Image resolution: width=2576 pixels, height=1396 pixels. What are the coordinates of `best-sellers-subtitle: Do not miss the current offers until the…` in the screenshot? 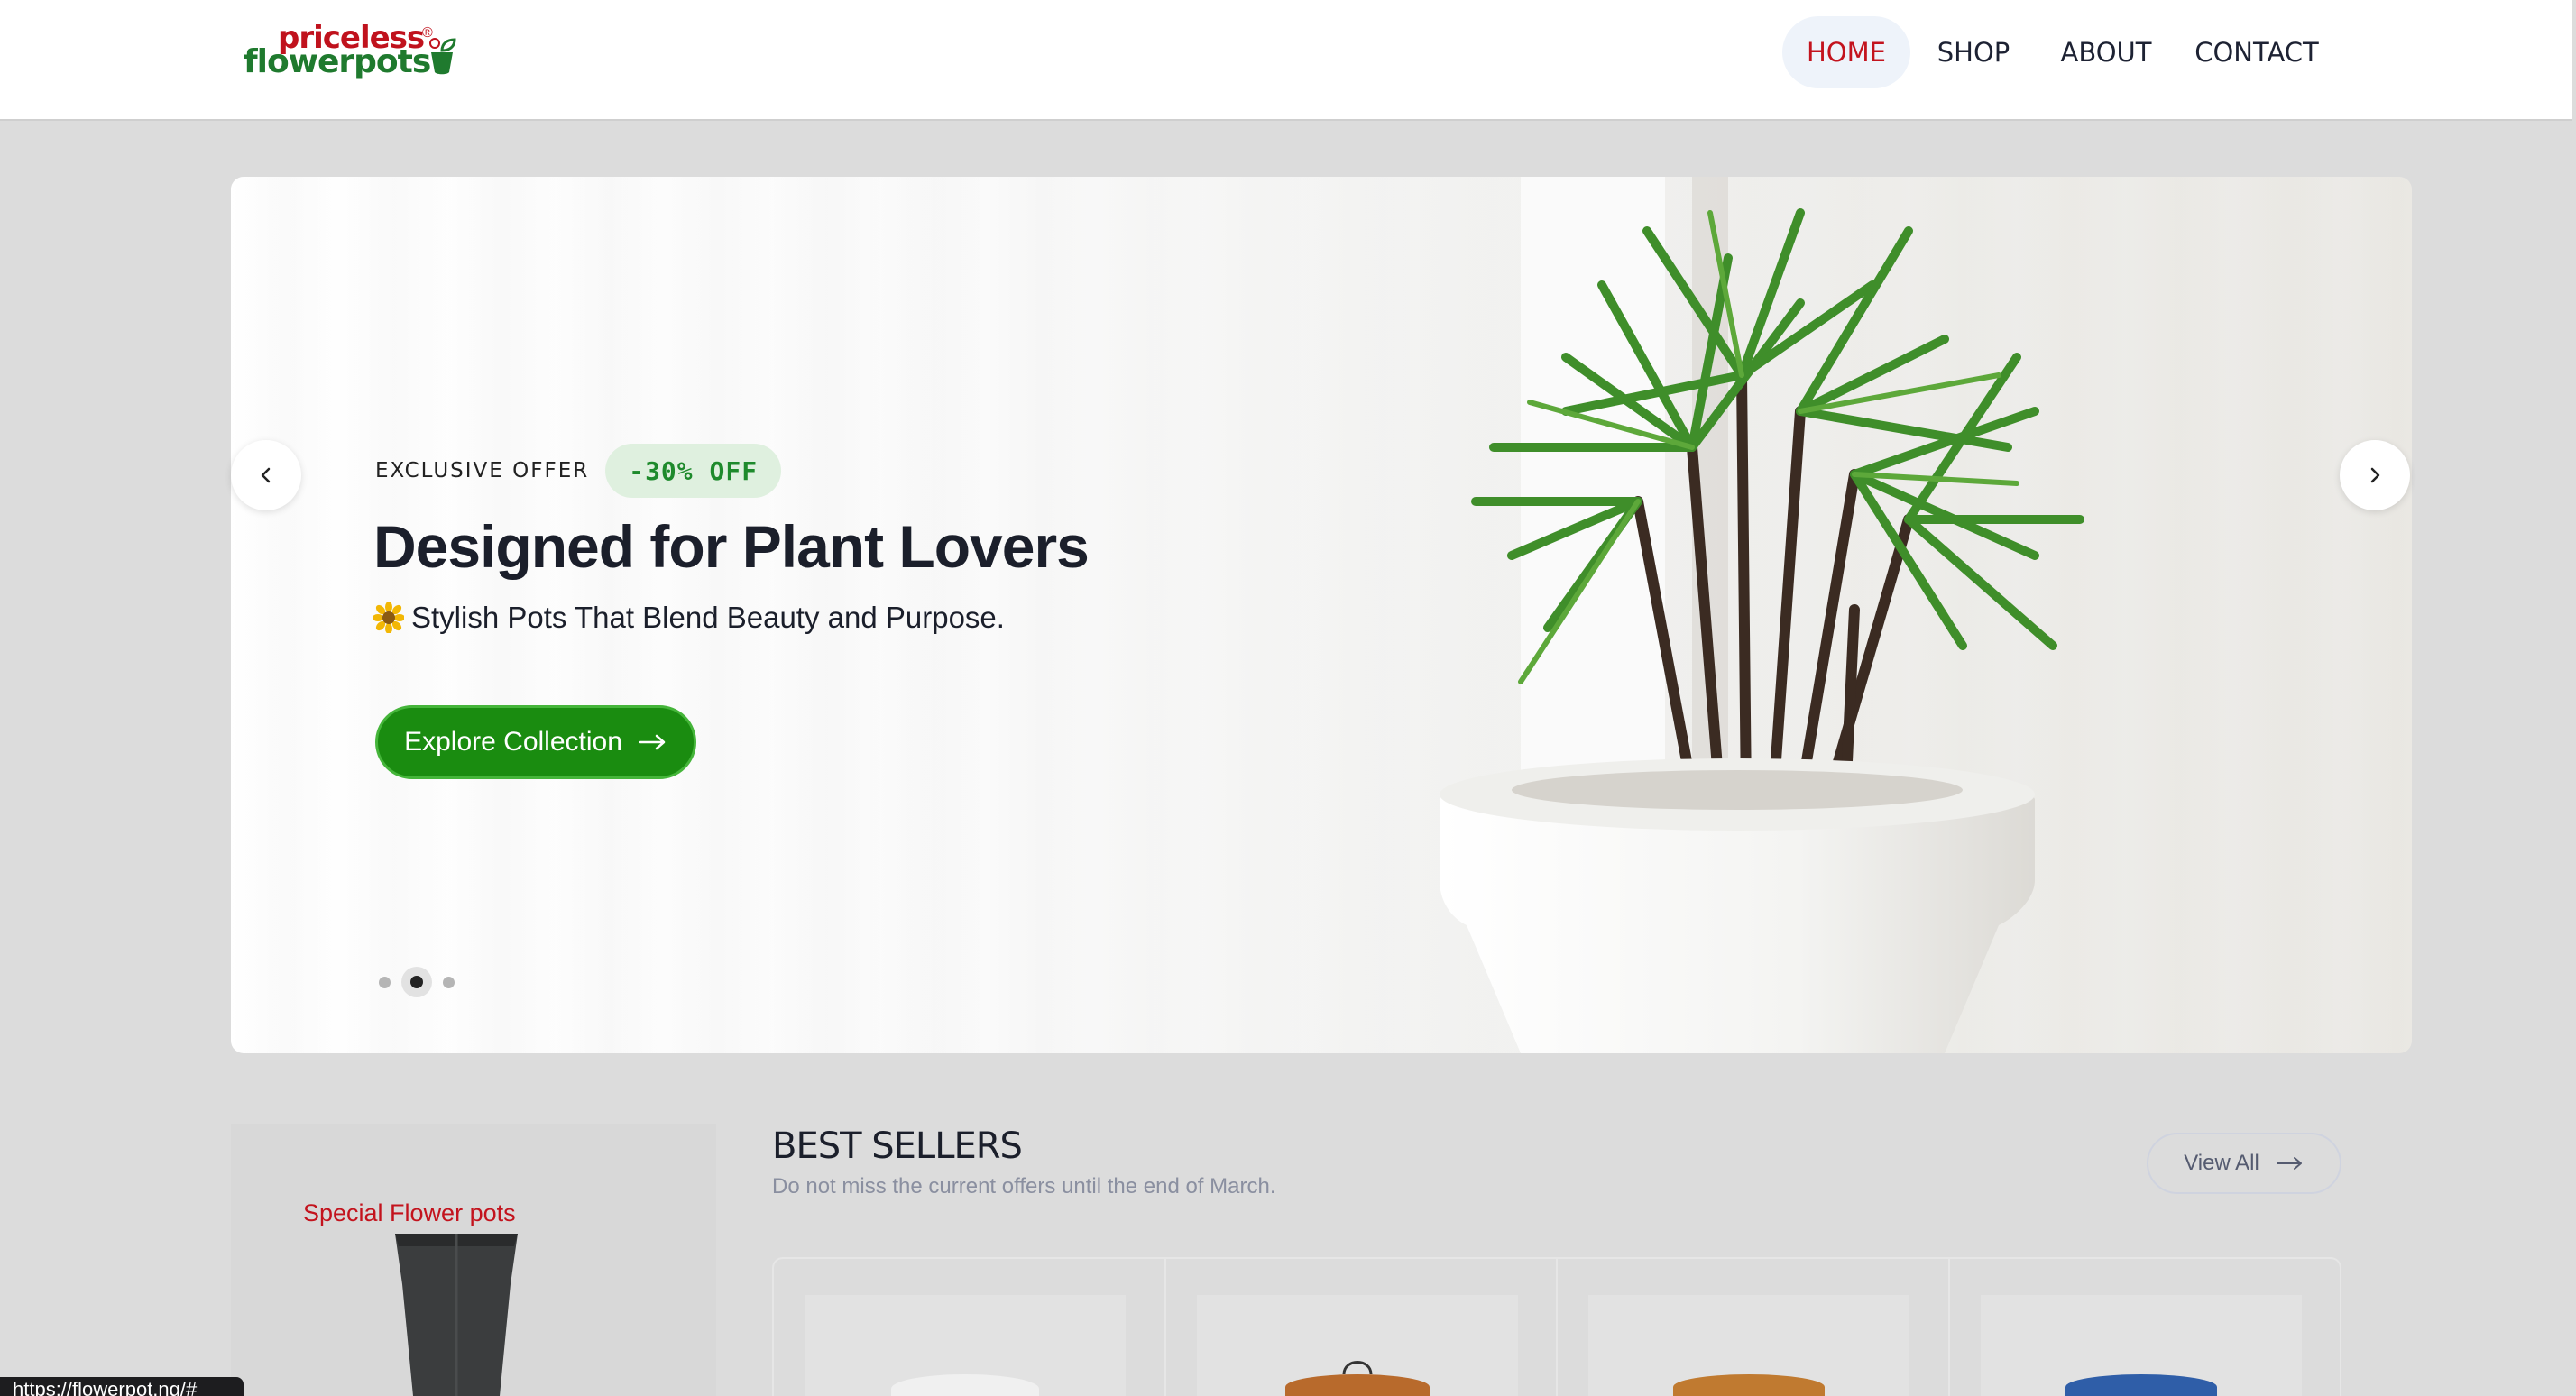 It's located at (1024, 1186).